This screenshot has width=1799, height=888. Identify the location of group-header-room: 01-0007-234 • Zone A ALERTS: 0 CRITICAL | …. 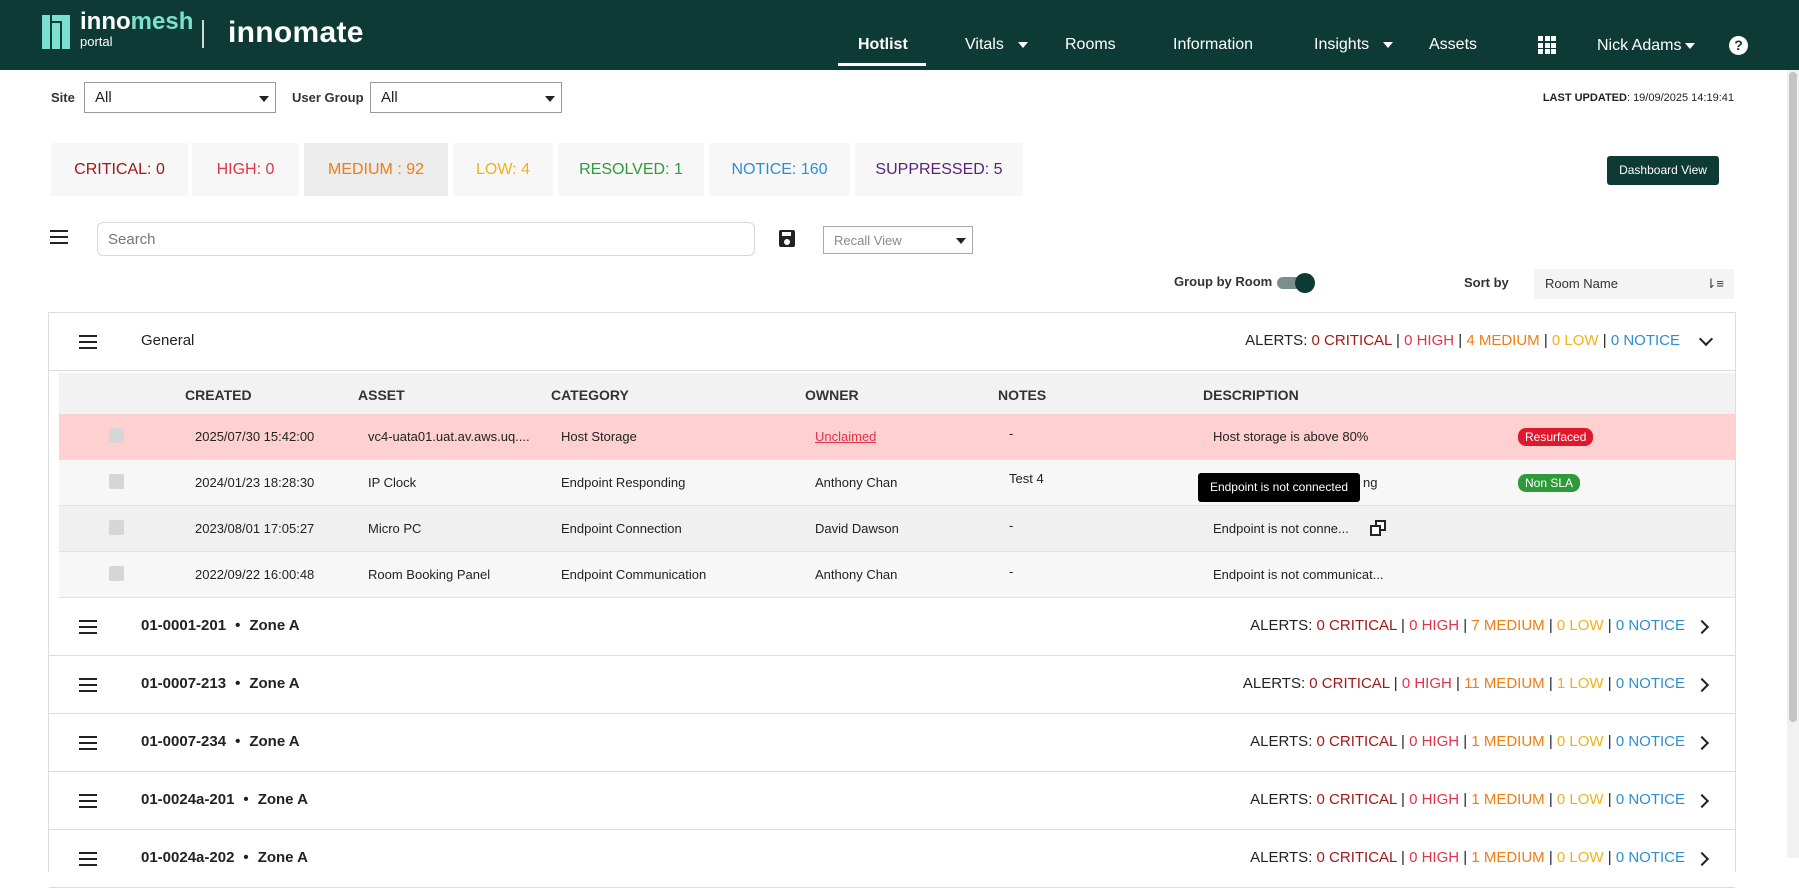
(892, 743).